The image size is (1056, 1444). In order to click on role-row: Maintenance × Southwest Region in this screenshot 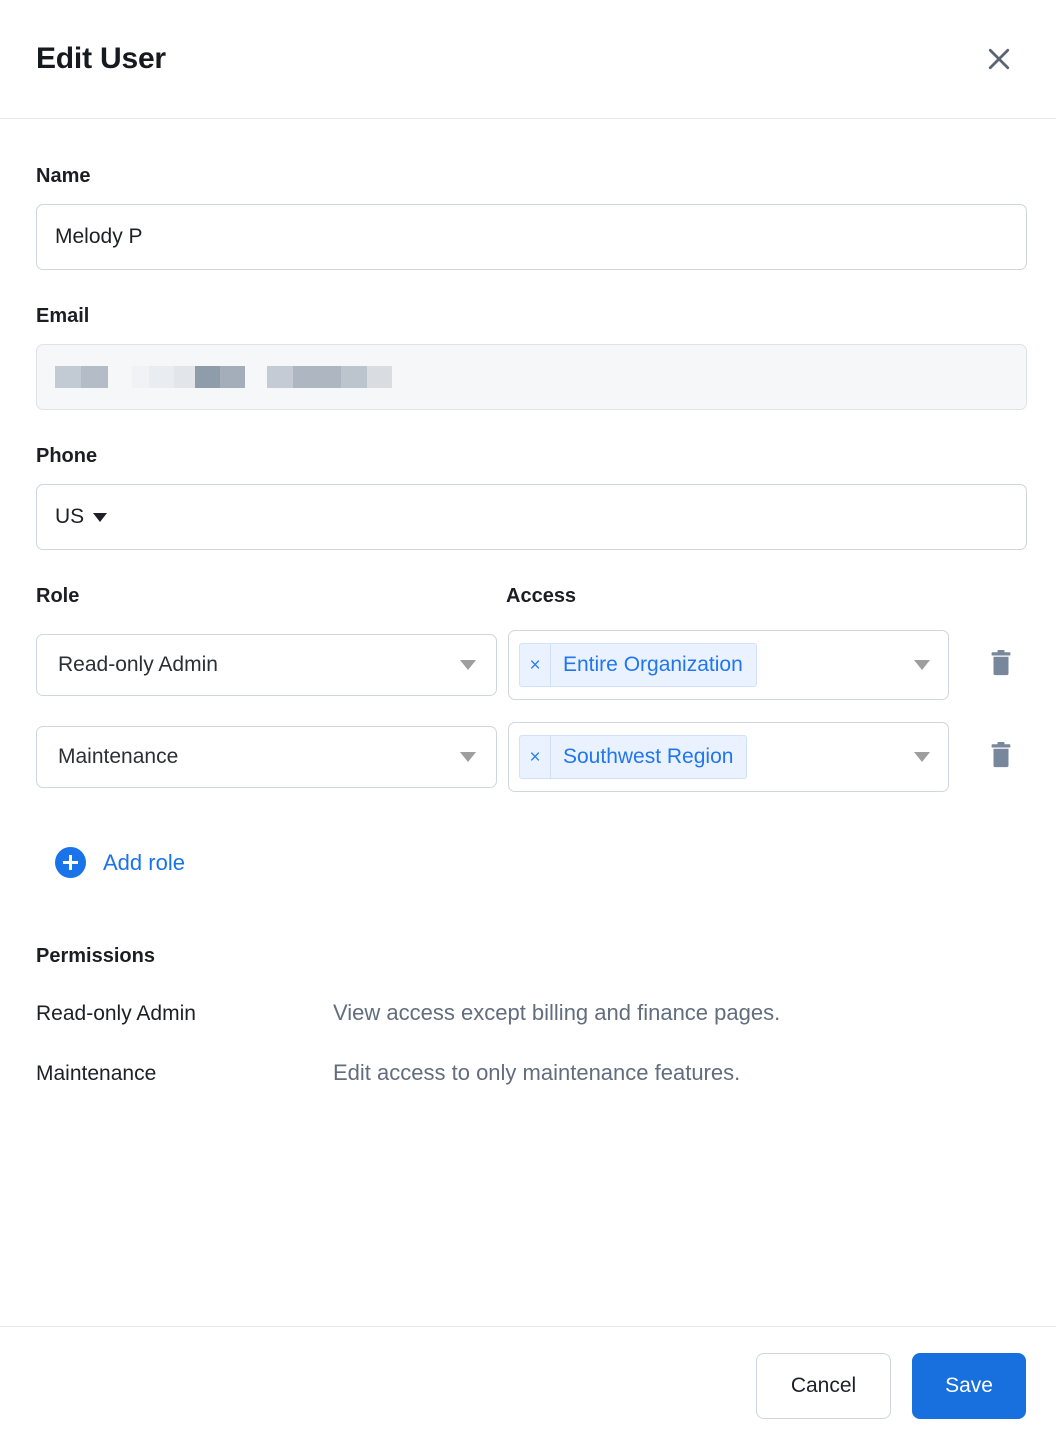, I will do `click(529, 757)`.